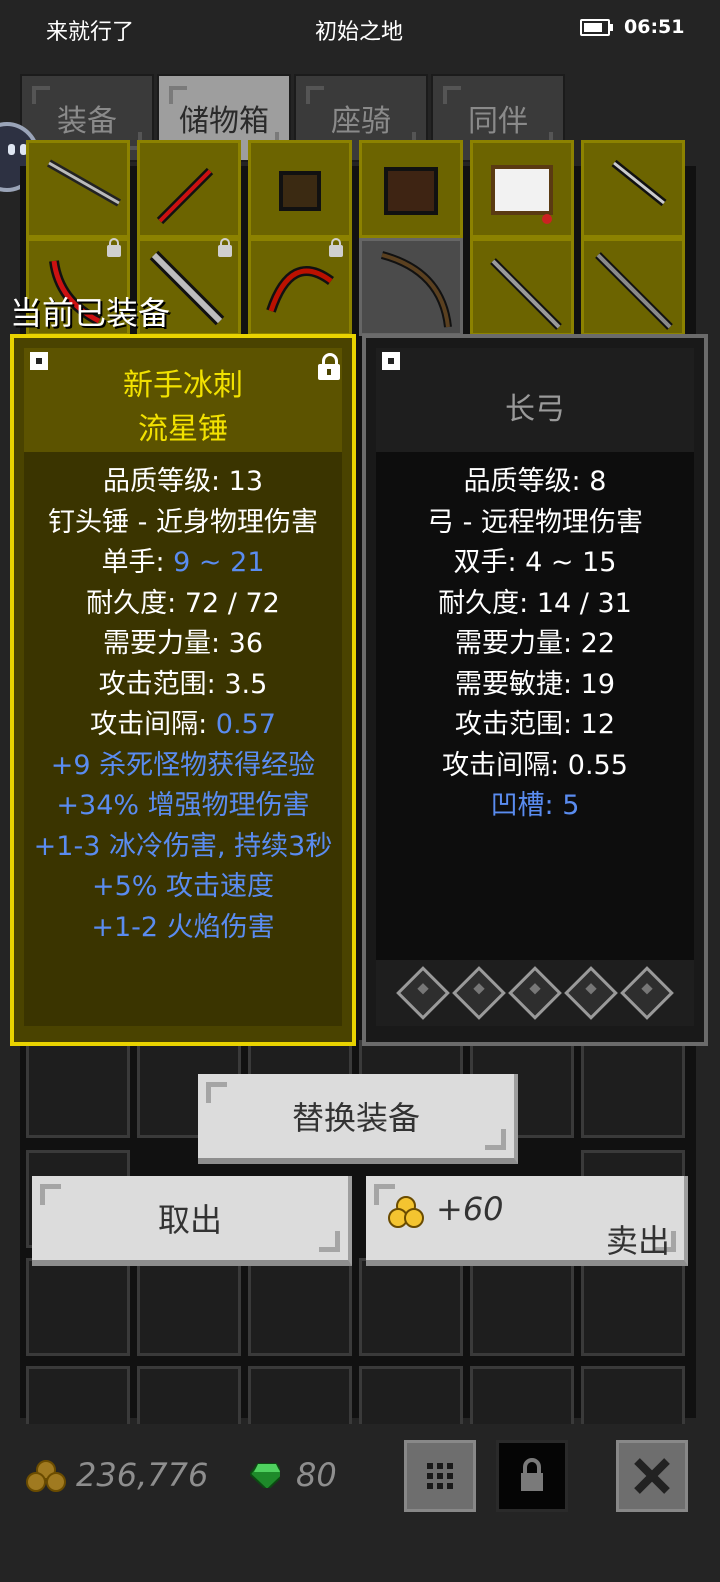 Image resolution: width=720 pixels, height=1582 pixels. I want to click on status-bar: 来就行了 初始之地 06:51, so click(360, 29).